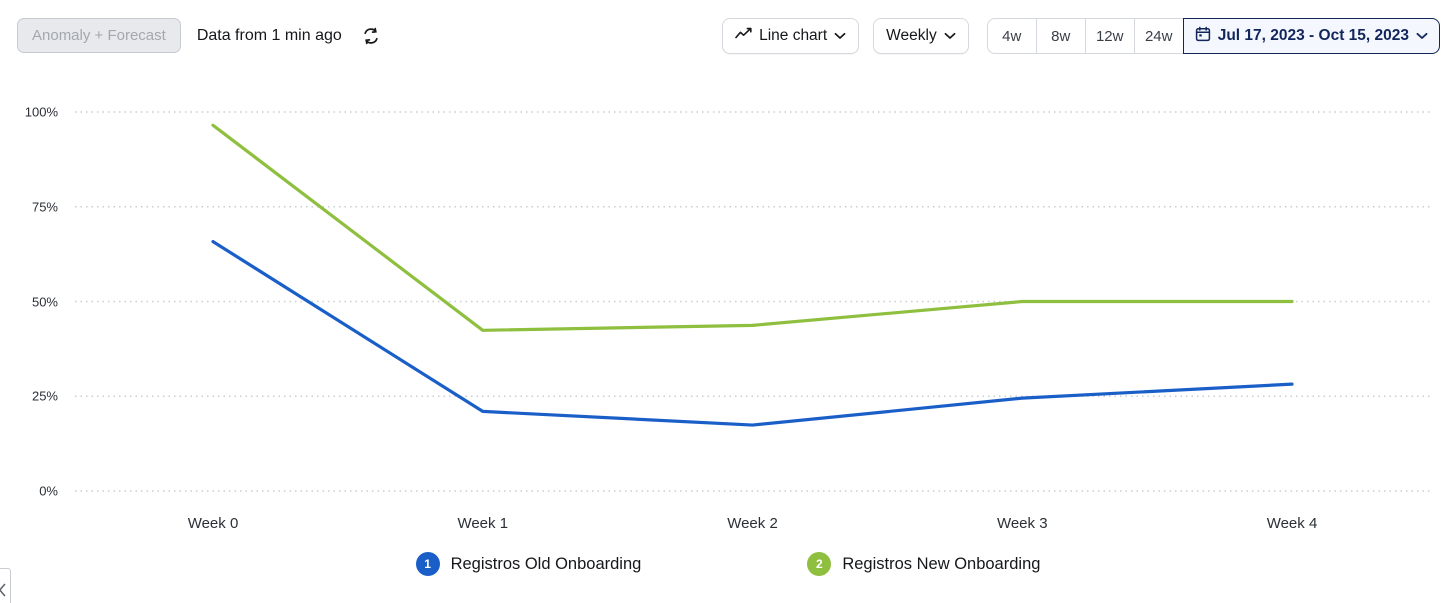 This screenshot has height=603, width=1456. I want to click on y-axis-tick-label: 75%, so click(44, 207).